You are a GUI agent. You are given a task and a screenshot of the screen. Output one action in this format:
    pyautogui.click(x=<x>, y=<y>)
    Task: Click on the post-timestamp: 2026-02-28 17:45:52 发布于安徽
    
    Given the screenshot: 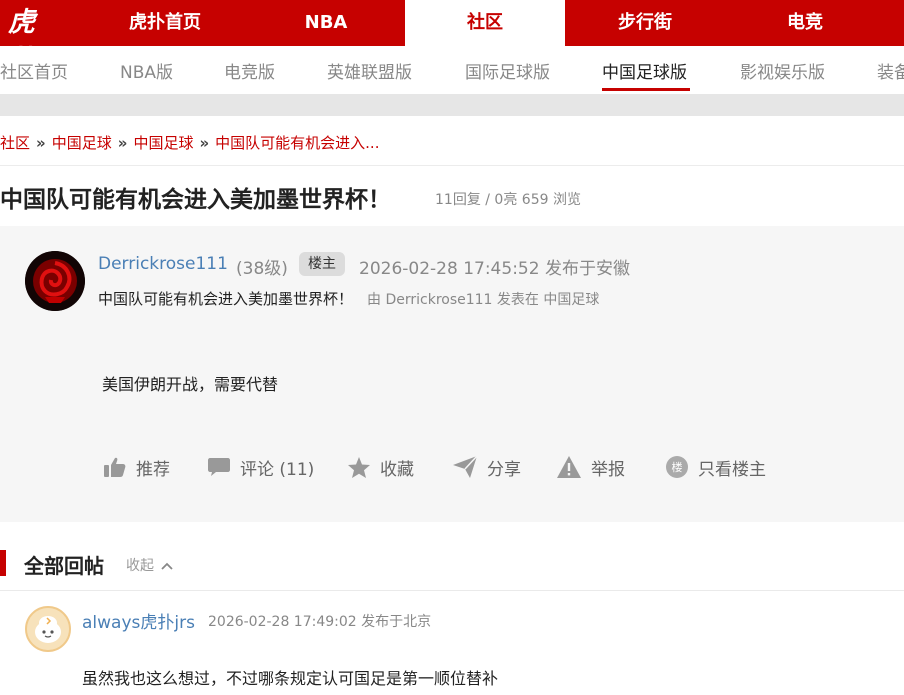 What is the action you would take?
    pyautogui.click(x=494, y=266)
    